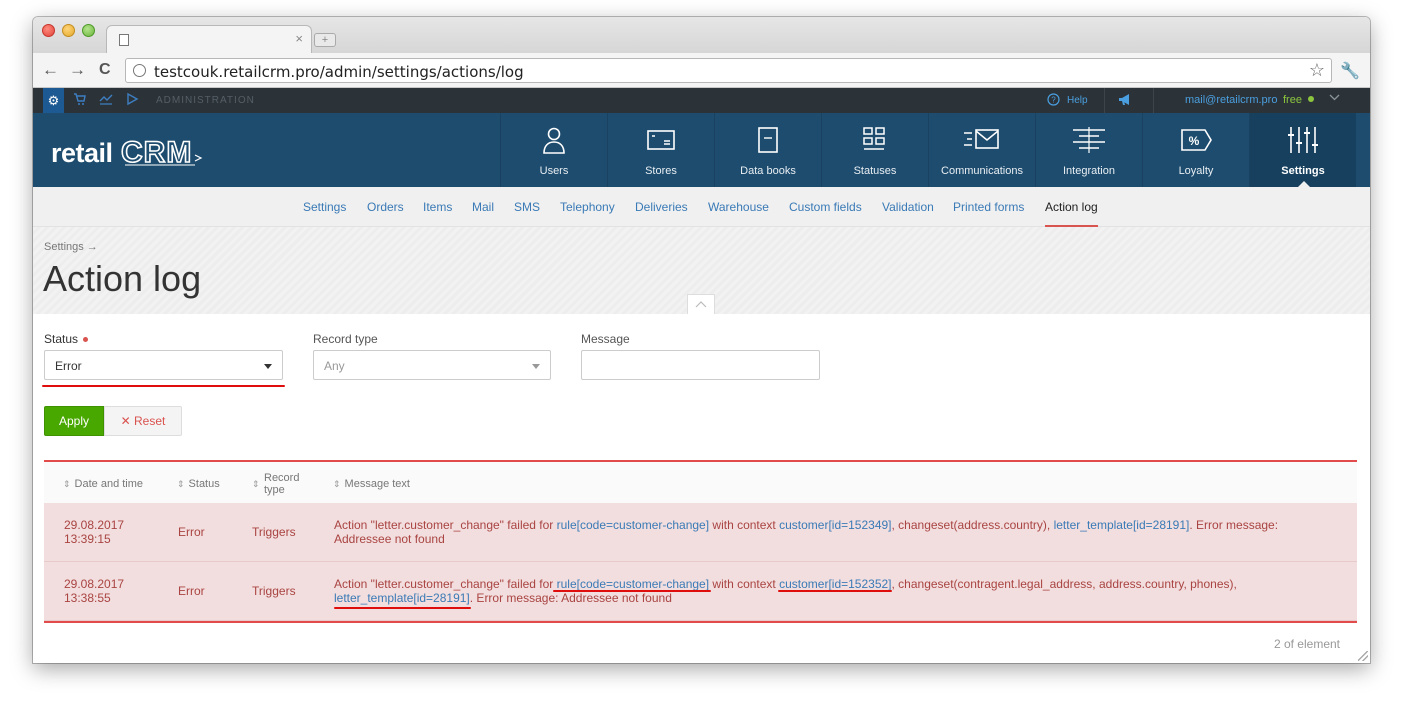 The height and width of the screenshot is (711, 1403). I want to click on record-type-select: Any, so click(432, 365).